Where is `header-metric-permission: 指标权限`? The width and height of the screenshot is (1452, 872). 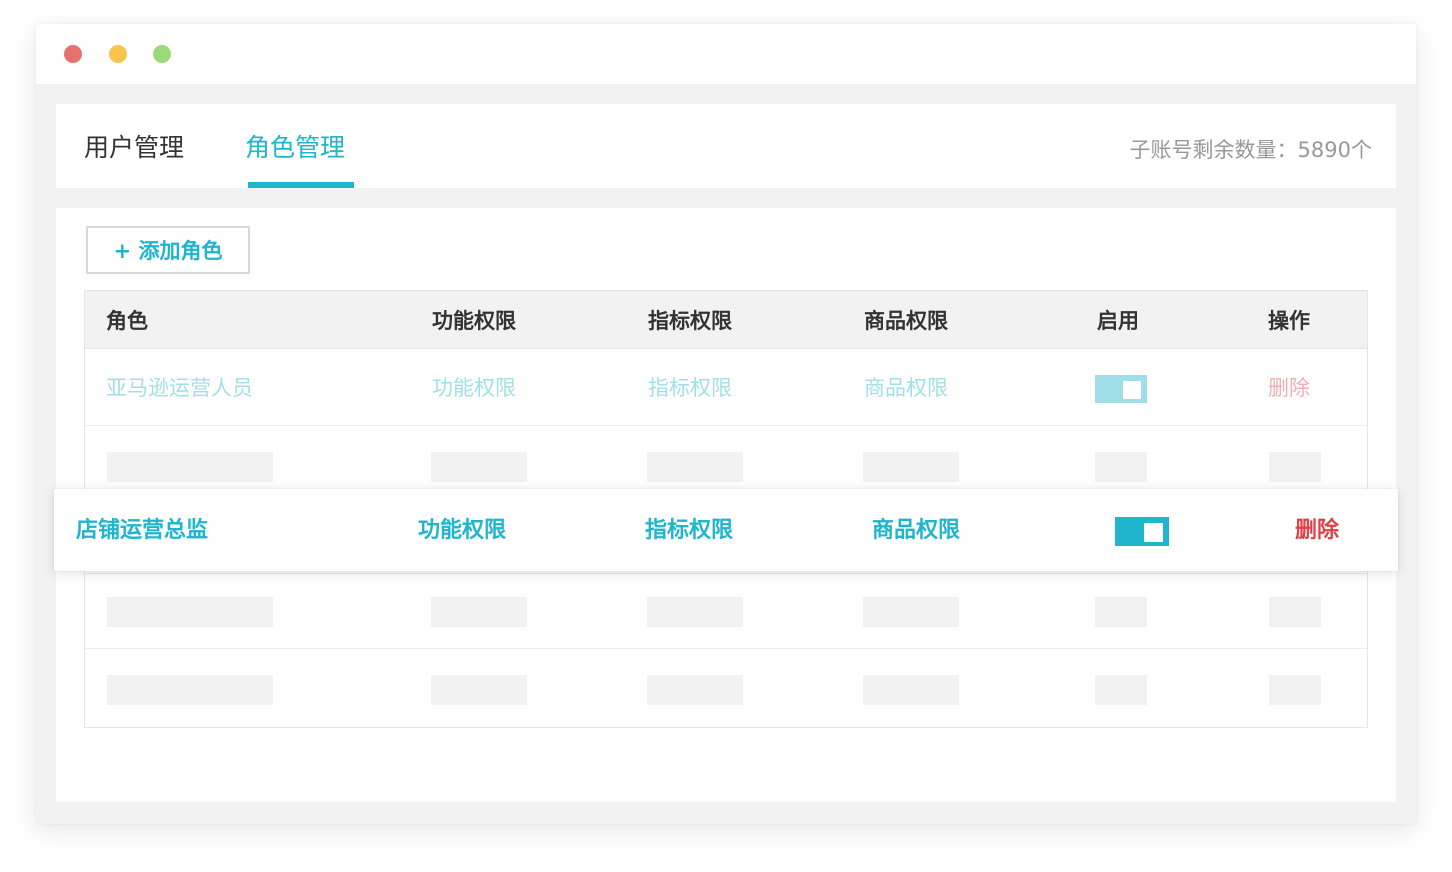 header-metric-permission: 指标权限 is located at coordinates (690, 321).